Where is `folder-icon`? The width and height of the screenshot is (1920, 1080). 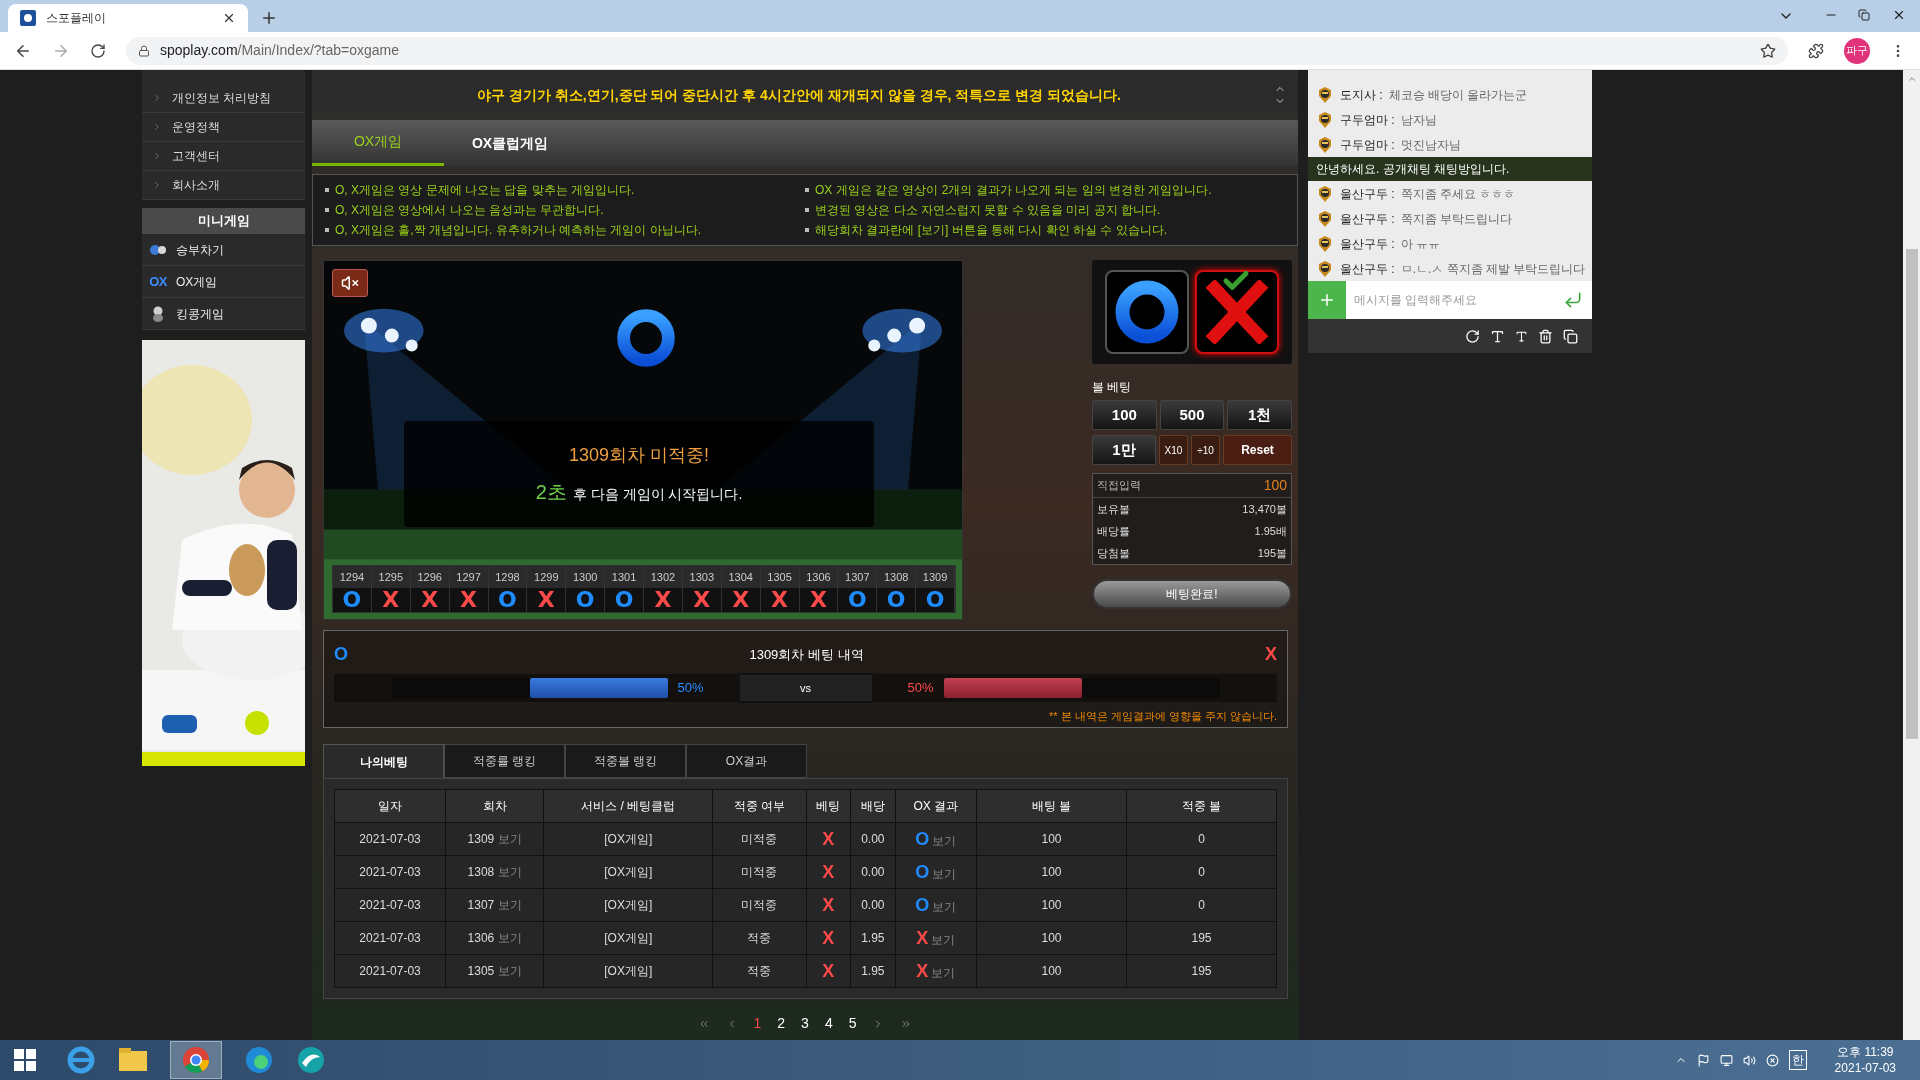 folder-icon is located at coordinates (133, 1060).